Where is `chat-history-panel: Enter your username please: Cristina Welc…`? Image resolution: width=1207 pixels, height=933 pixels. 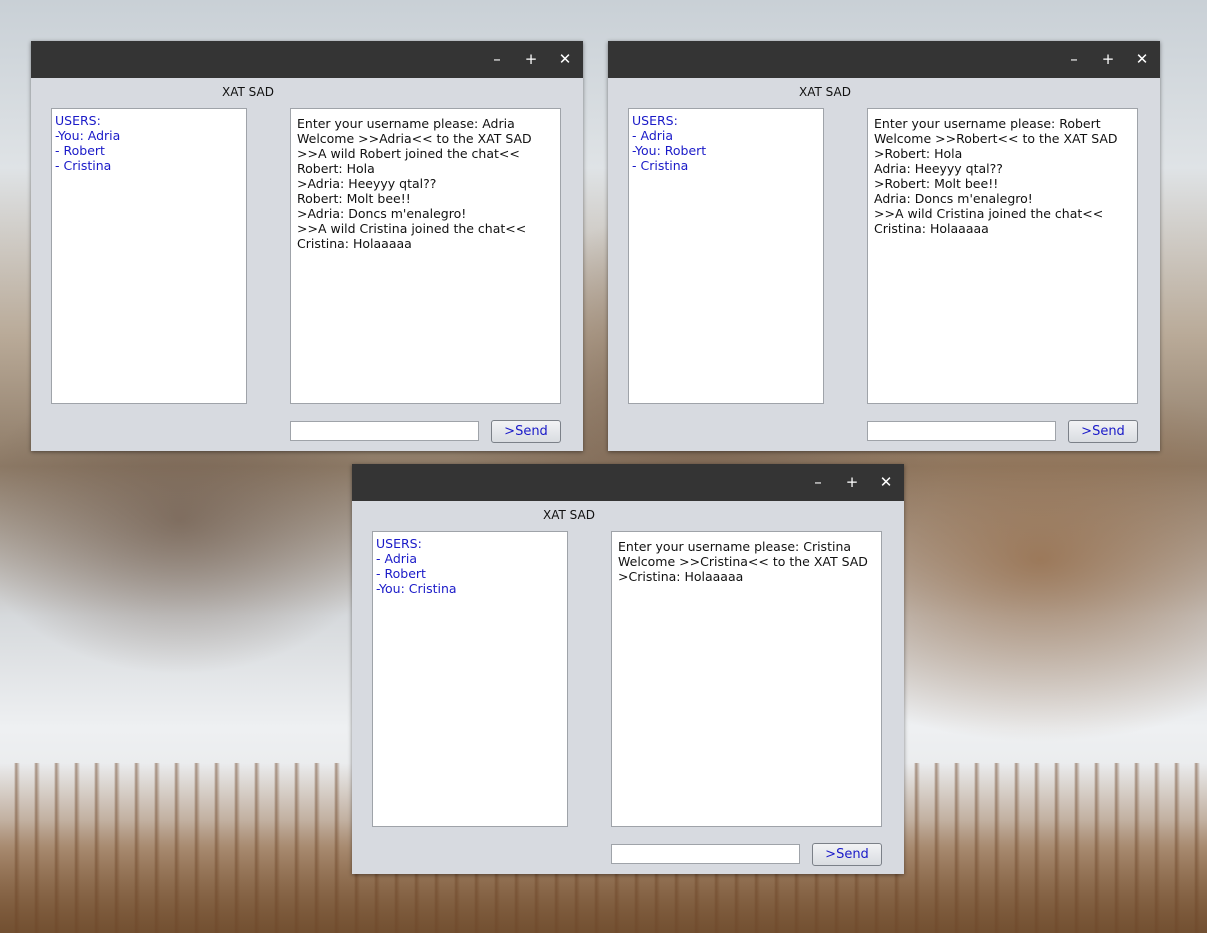 chat-history-panel: Enter your username please: Cristina Welc… is located at coordinates (746, 679).